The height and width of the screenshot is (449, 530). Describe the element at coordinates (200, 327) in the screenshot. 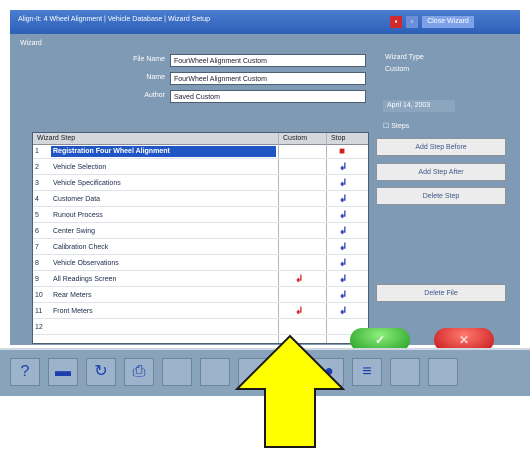

I see `table-row: 12` at that location.